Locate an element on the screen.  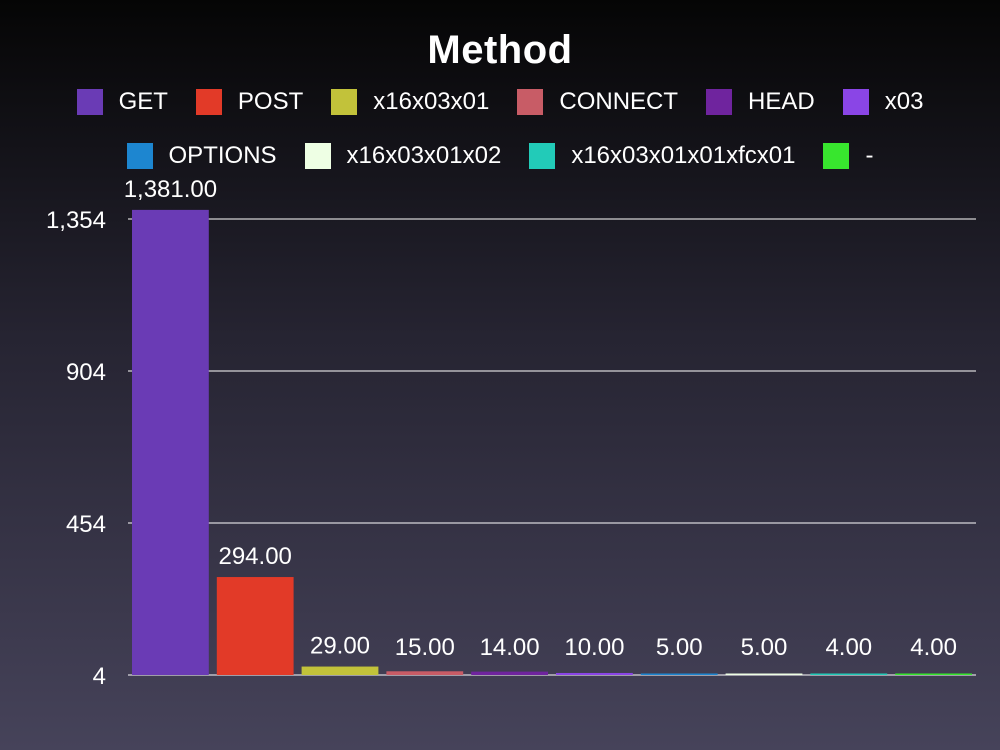
data-label: 10.00 is located at coordinates (594, 647).